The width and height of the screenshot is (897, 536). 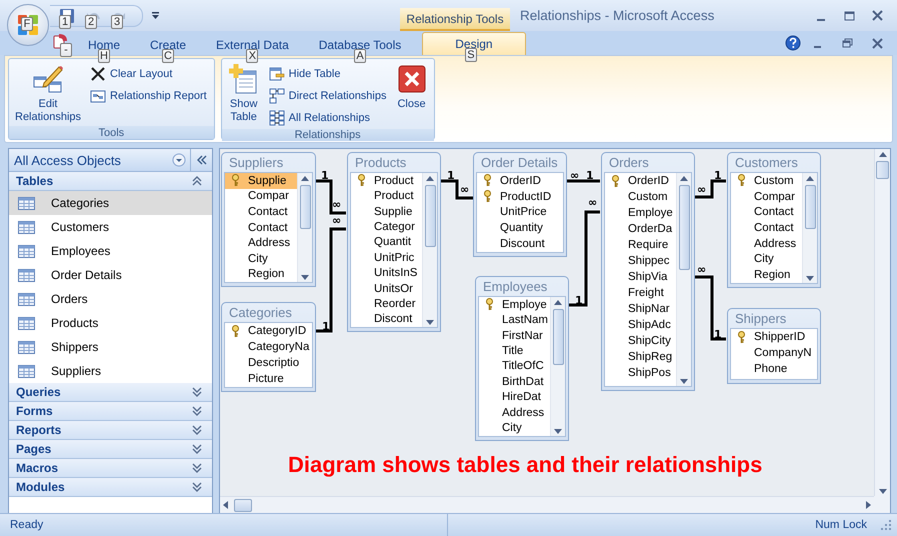 I want to click on group-label: Relationships, so click(x=327, y=135).